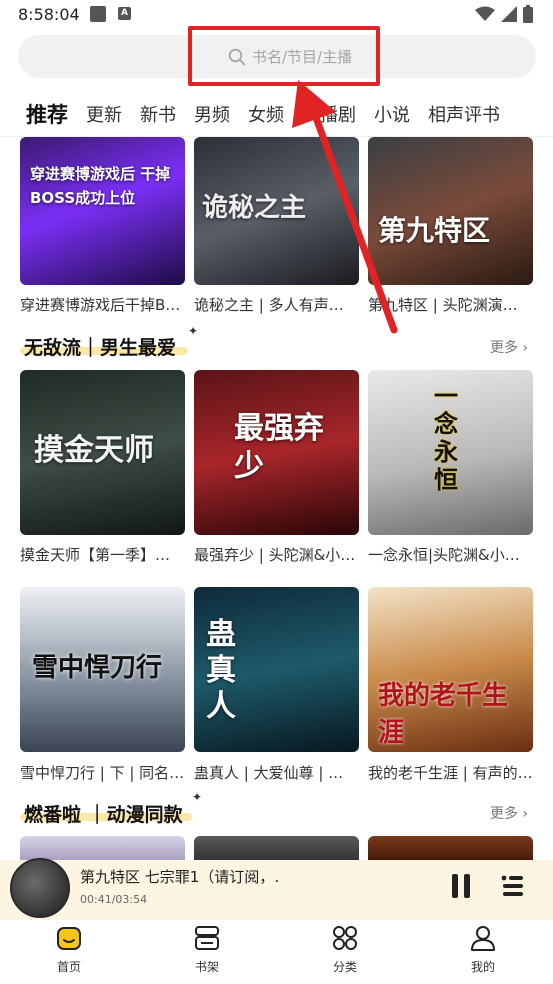 The width and height of the screenshot is (553, 984). I want to click on status-right, so click(504, 14).